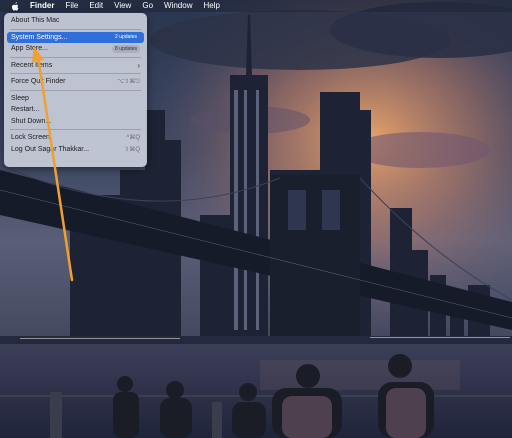 The height and width of the screenshot is (438, 512). I want to click on keyboard-shortcut: ⇧⌘Q, so click(132, 149).